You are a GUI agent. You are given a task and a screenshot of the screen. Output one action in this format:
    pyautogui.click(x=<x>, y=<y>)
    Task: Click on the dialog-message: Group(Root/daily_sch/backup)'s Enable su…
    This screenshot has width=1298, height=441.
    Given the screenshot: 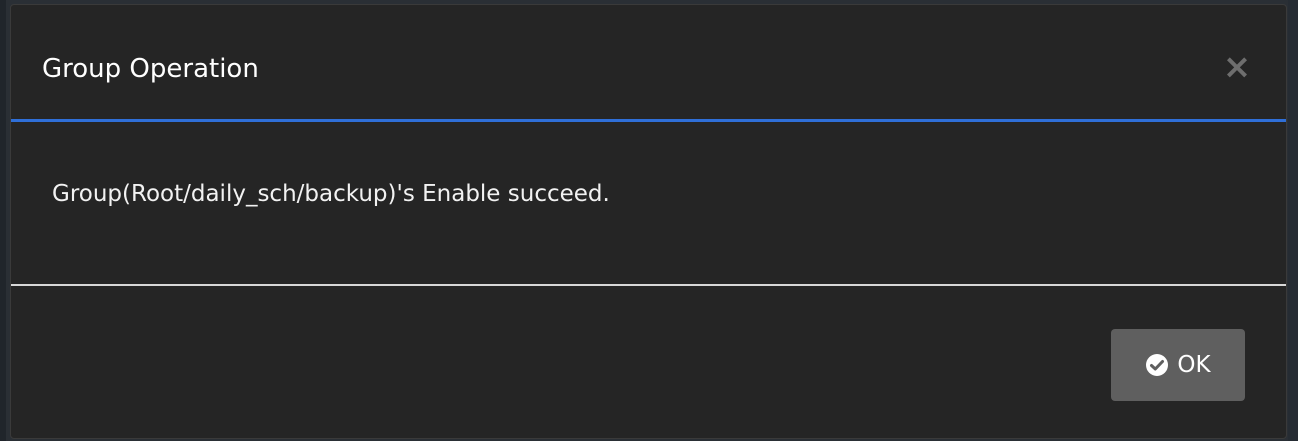 What is the action you would take?
    pyautogui.click(x=331, y=194)
    